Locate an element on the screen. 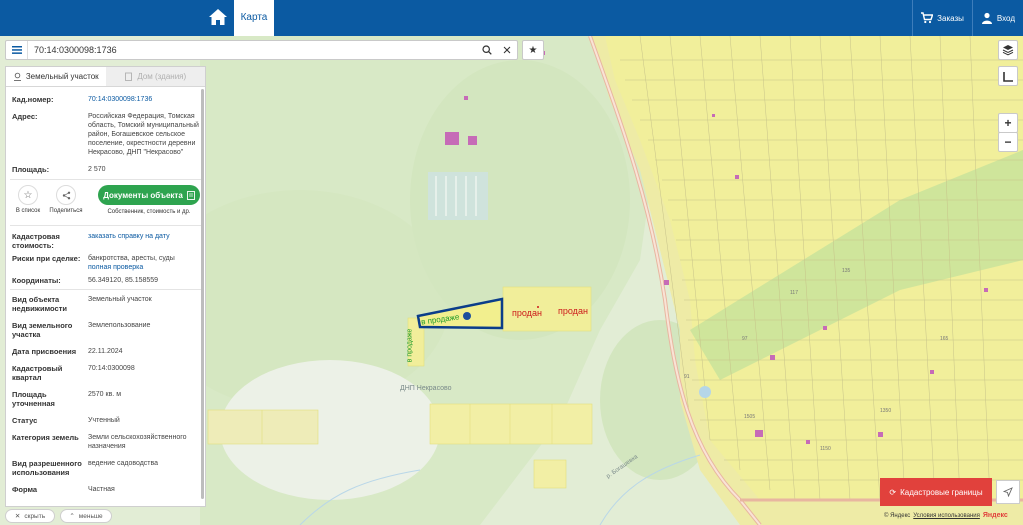 The height and width of the screenshot is (525, 1023). tab-house-label: Дом (здания) is located at coordinates (162, 76).